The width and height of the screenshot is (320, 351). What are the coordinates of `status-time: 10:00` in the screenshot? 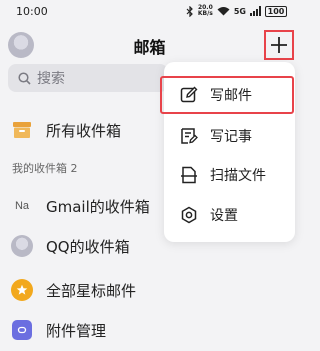 It's located at (32, 11).